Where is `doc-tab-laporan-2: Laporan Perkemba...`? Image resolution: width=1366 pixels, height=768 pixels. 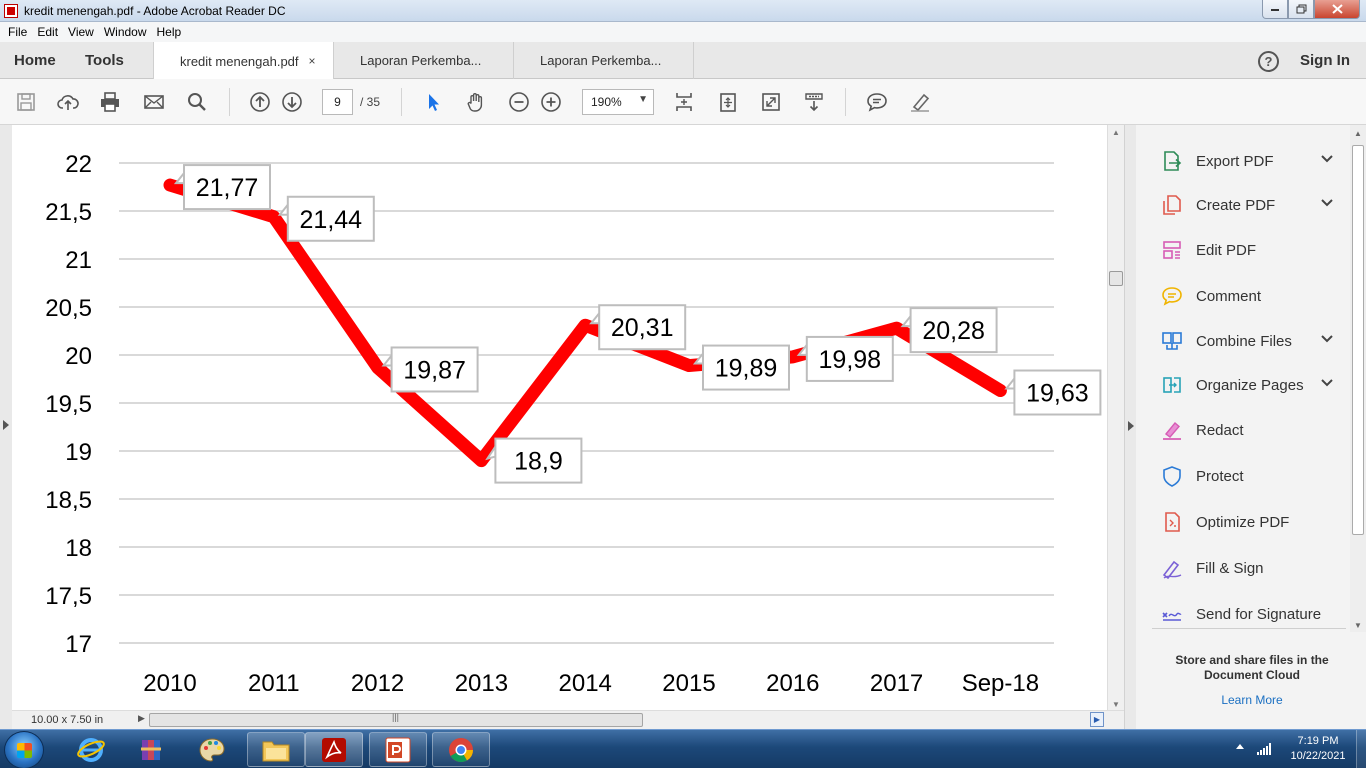
doc-tab-laporan-2: Laporan Perkemba... is located at coordinates (604, 60).